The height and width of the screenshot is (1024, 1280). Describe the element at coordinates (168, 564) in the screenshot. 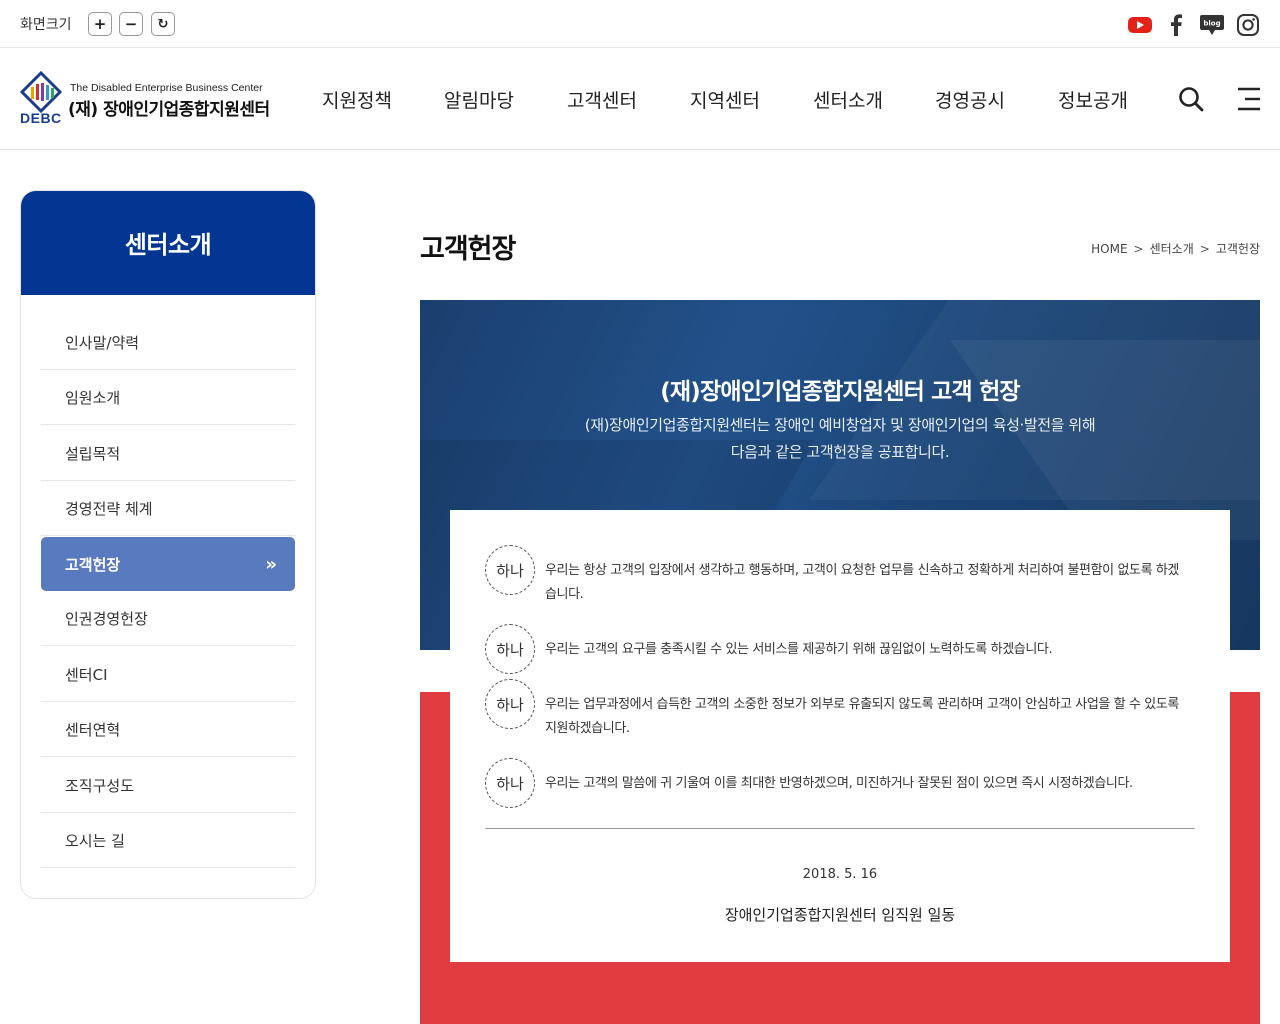

I see `sidebar-item-customer-charter: 고객헌장 »` at that location.